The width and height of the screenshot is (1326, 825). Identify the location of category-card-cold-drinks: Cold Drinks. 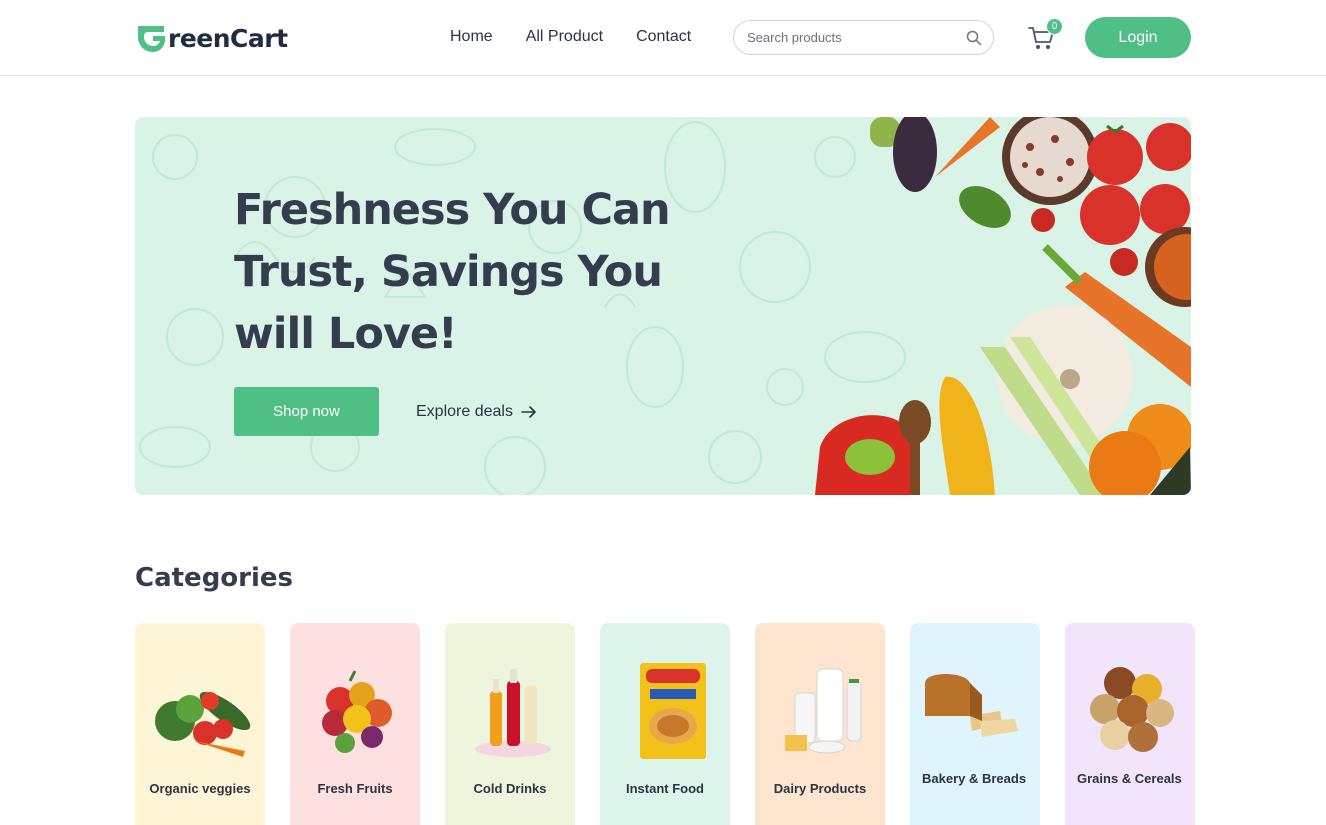
(510, 724).